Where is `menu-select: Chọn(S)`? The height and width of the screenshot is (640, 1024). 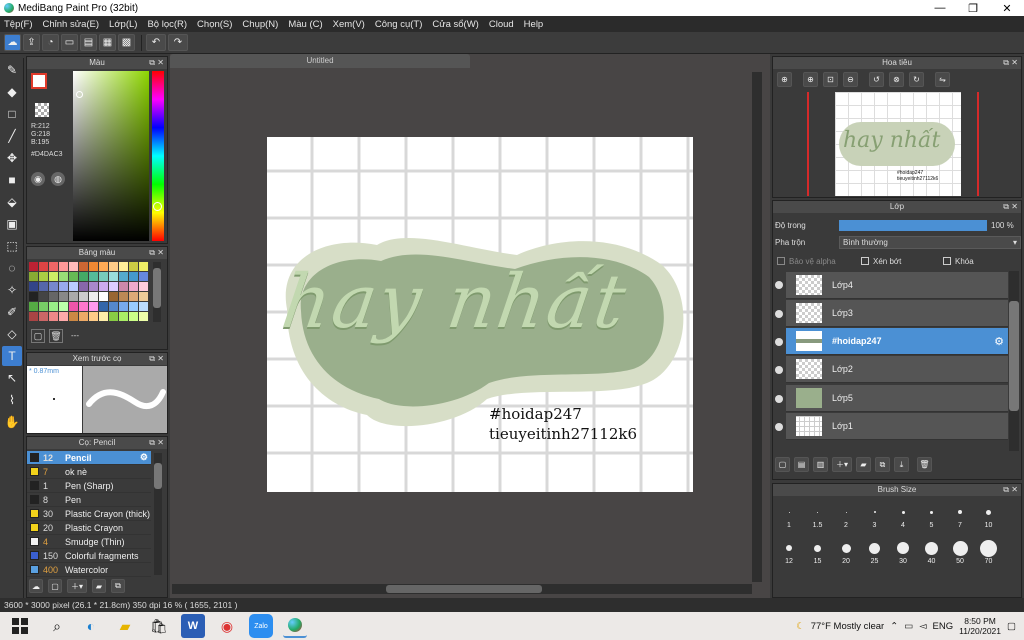 menu-select: Chọn(S) is located at coordinates (214, 24).